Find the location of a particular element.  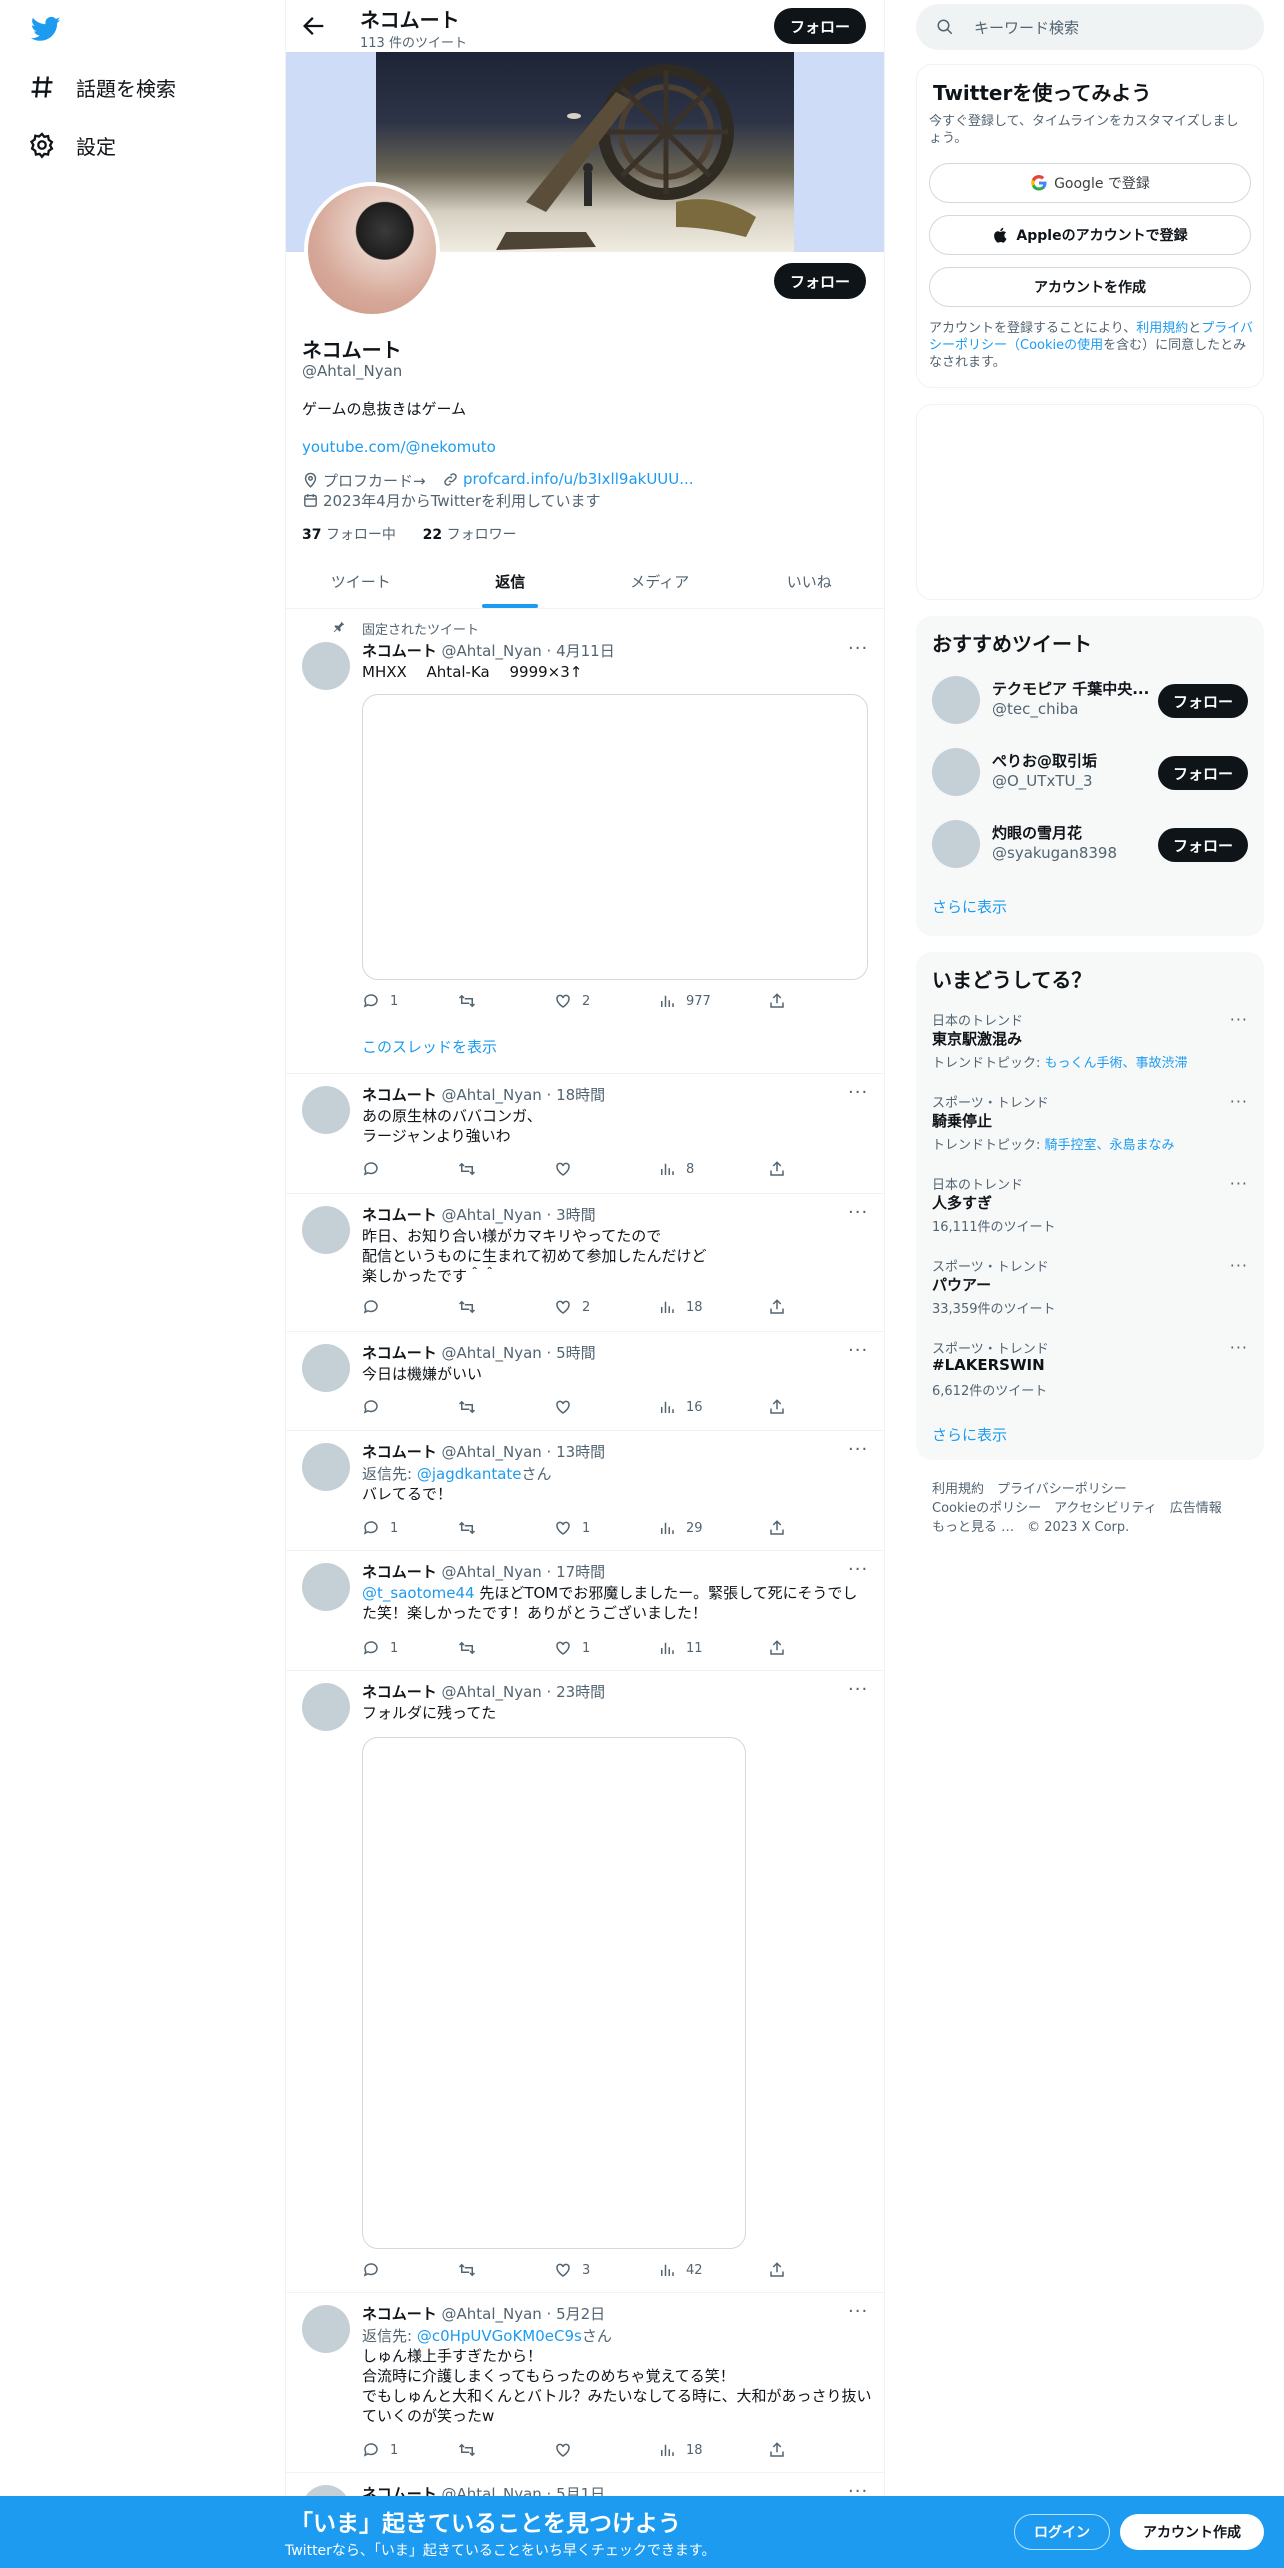

views-button: 42 is located at coordinates (680, 2270).